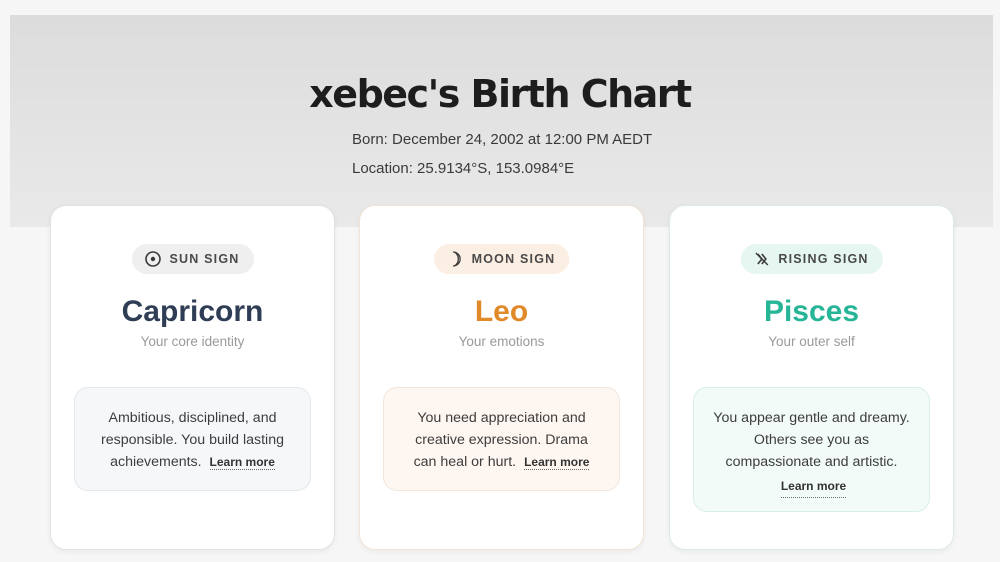 This screenshot has height=562, width=1000. What do you see at coordinates (513, 259) in the screenshot?
I see `badge-label: MOON SIGN` at bounding box center [513, 259].